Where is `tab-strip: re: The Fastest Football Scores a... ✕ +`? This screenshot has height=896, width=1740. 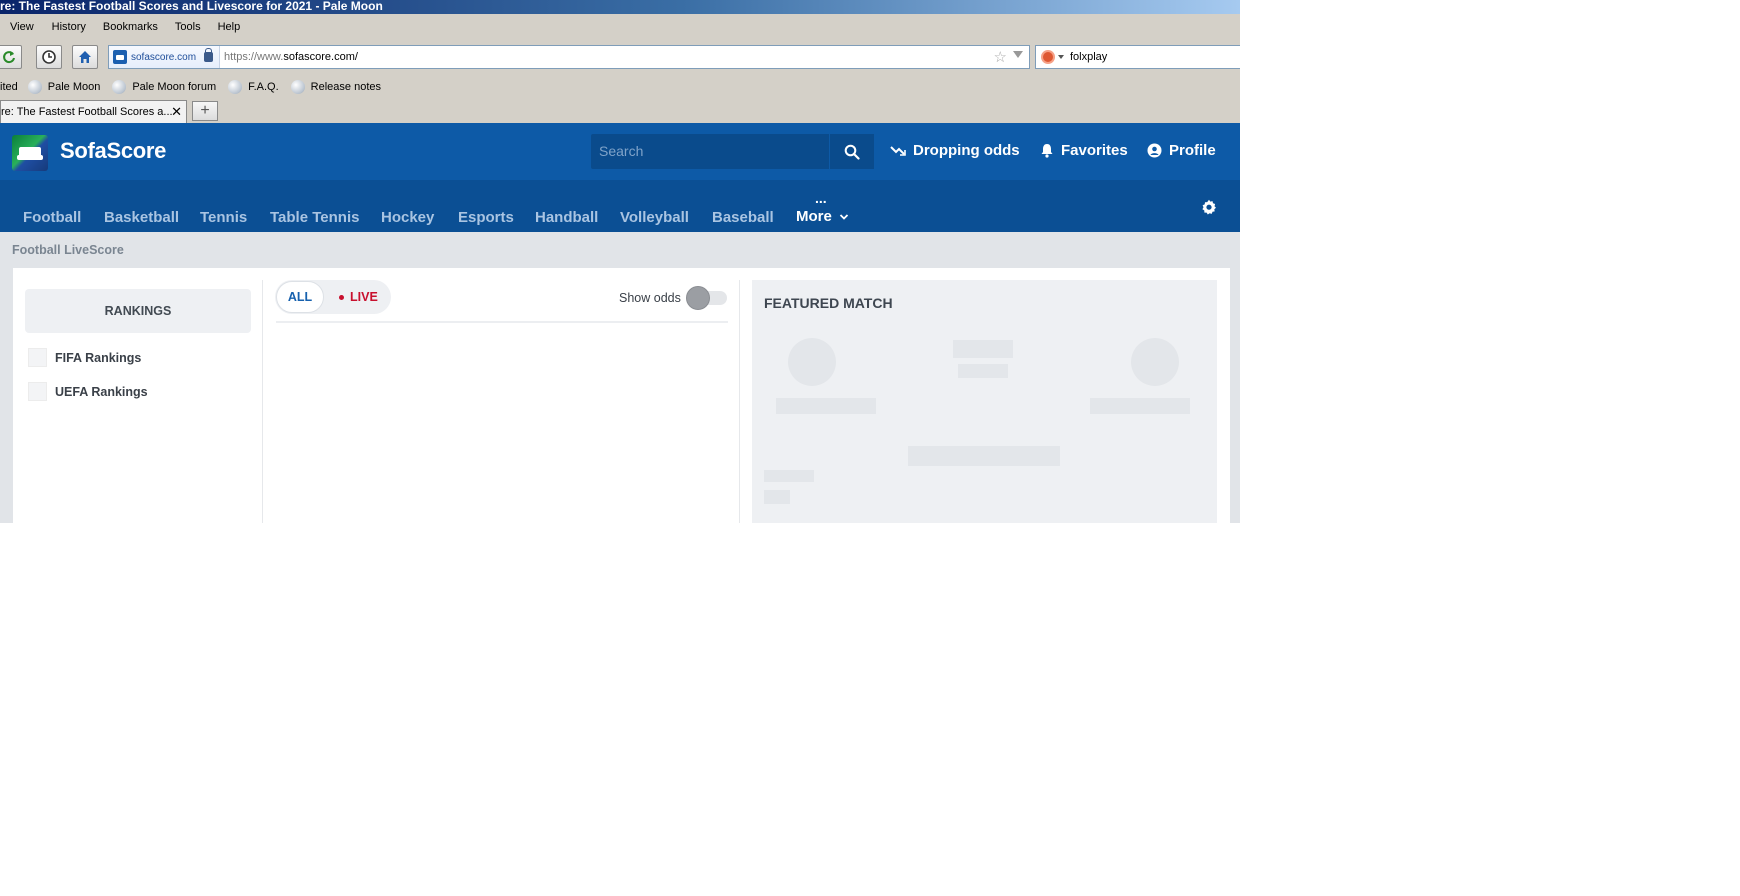 tab-strip: re: The Fastest Football Scores a... ✕ + is located at coordinates (620, 111).